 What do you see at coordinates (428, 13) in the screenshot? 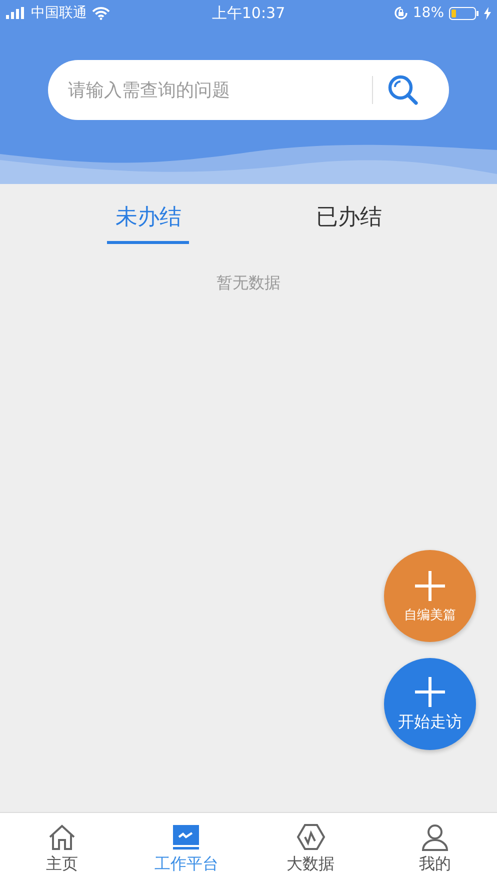
I see `battery-percent: 18%` at bounding box center [428, 13].